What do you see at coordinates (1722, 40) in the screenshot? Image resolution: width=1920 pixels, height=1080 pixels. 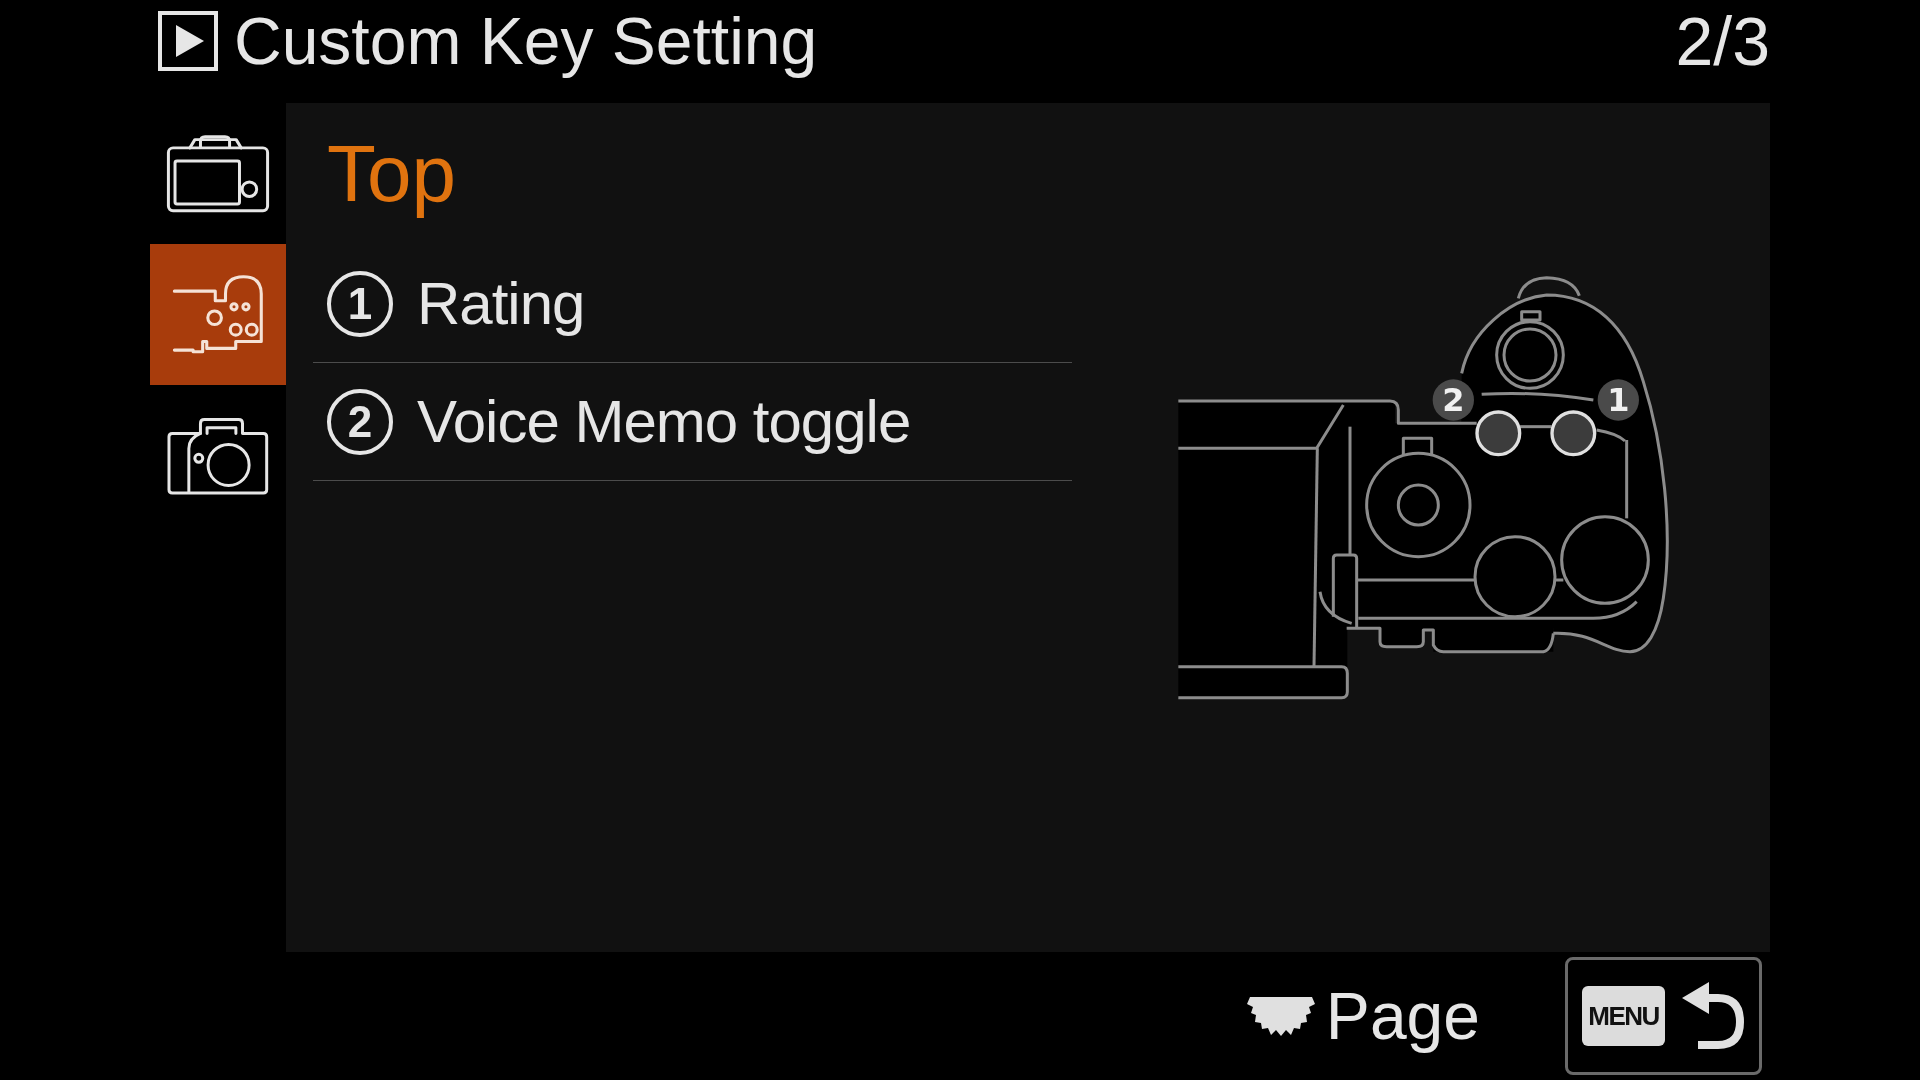 I see `page-indicator: 2/3` at bounding box center [1722, 40].